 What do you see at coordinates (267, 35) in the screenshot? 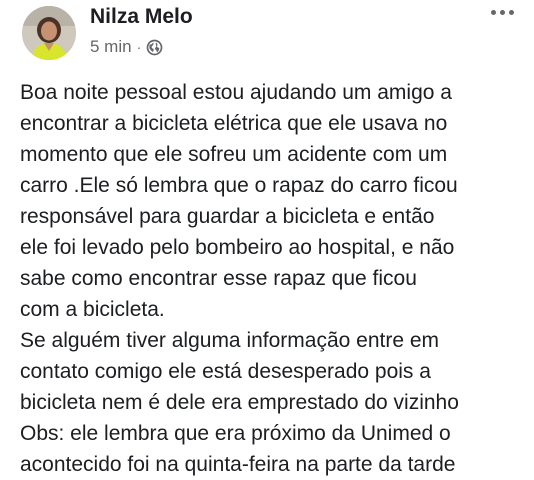
I see `post-header: Nilza Melo 5 min ·` at bounding box center [267, 35].